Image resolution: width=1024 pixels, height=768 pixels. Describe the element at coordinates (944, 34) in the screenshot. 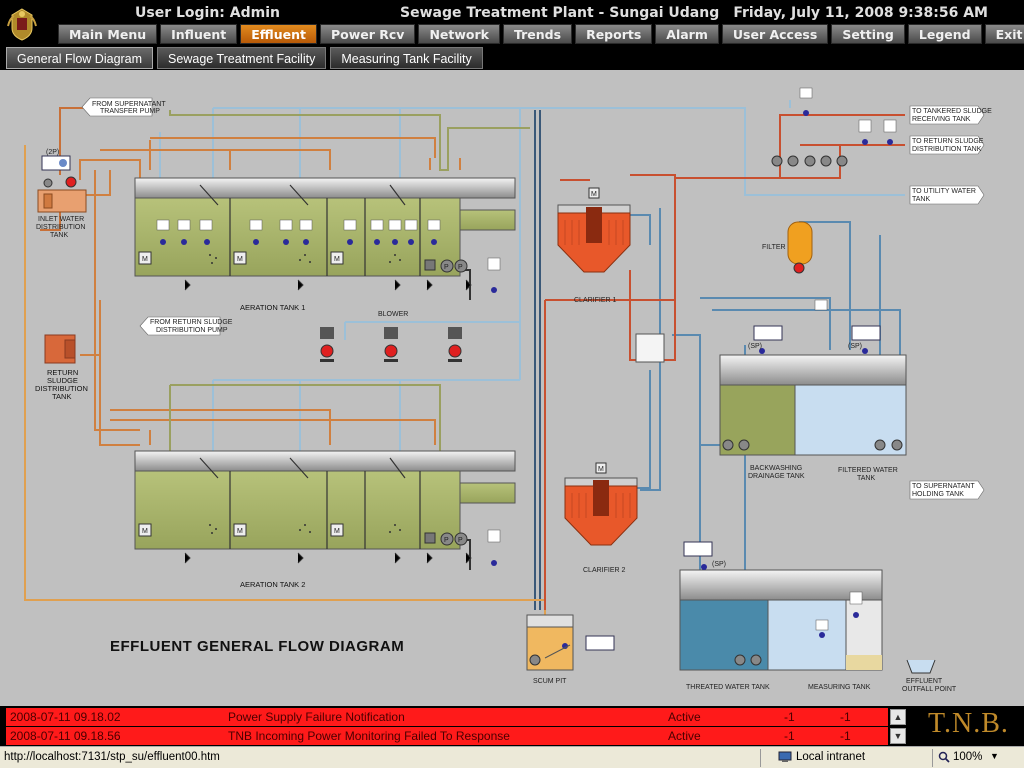

I see `menu-legend: Legend` at that location.